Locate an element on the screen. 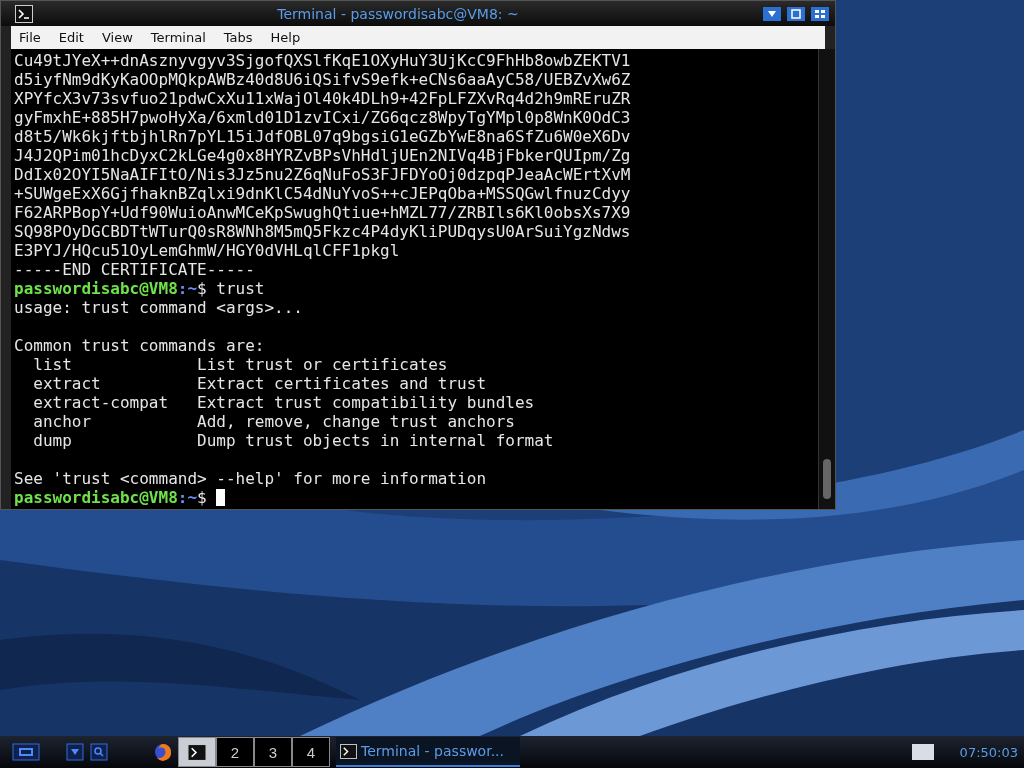  output-line: dump Dump trust objects in internal format is located at coordinates (293, 440).